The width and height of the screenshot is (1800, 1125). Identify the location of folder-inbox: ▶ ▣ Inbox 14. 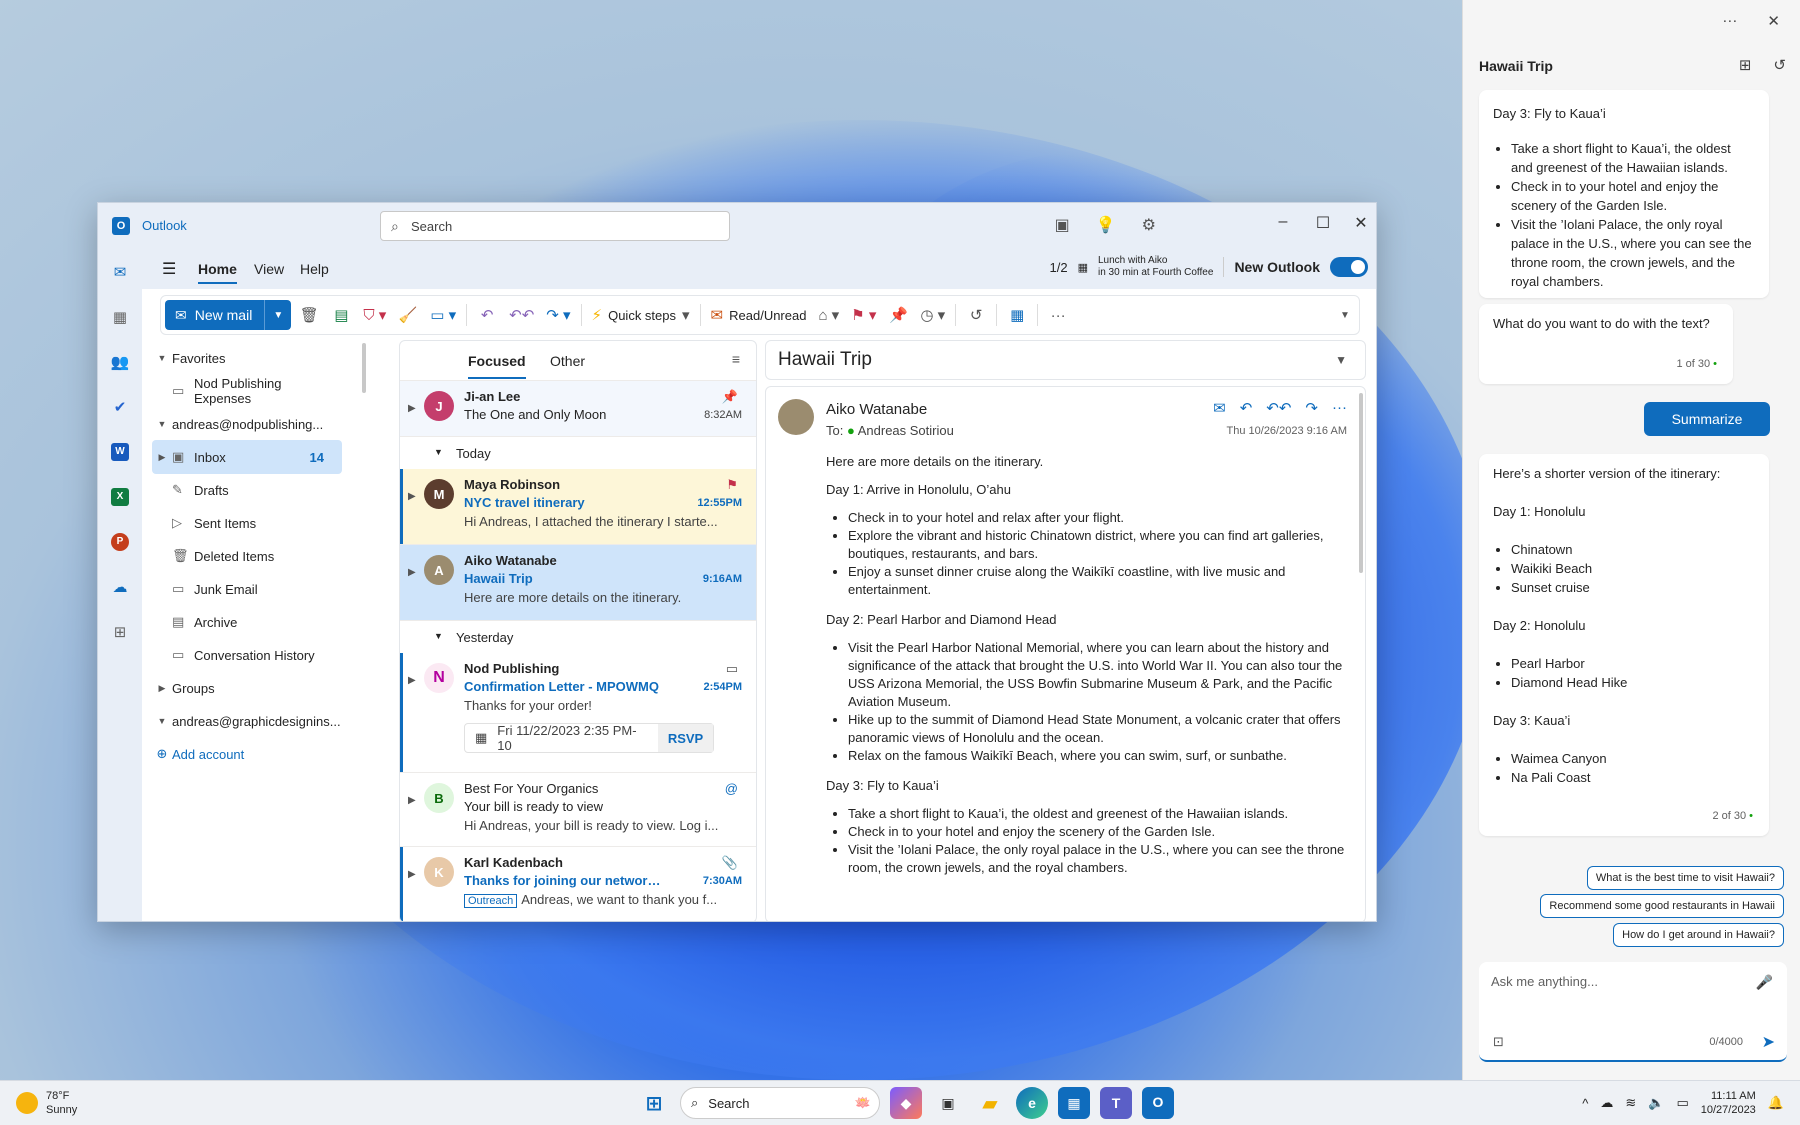
(247, 457).